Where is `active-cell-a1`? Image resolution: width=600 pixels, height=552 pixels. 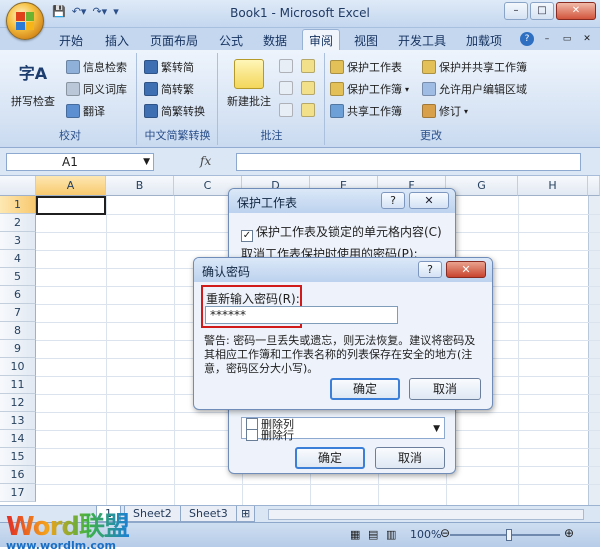 active-cell-a1 is located at coordinates (71, 205).